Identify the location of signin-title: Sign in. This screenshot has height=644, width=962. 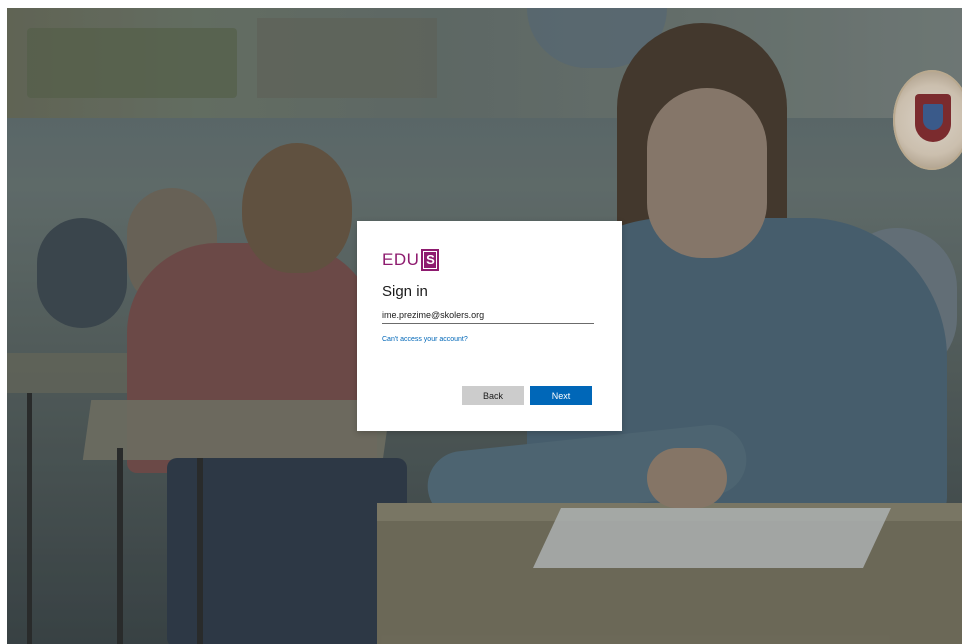
(405, 291).